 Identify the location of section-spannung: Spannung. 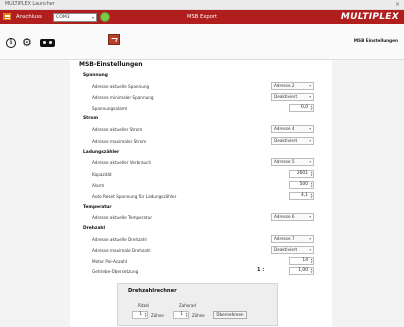
(95, 75).